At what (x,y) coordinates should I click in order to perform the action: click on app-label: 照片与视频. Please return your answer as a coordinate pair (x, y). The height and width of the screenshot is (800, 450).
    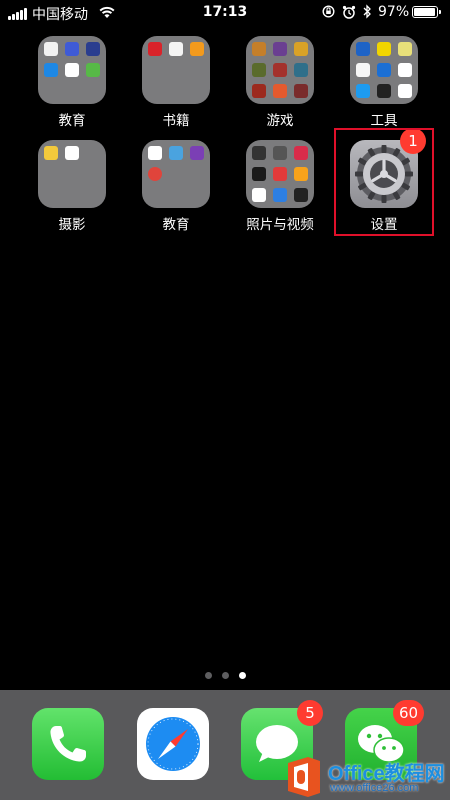
    Looking at the image, I should click on (280, 225).